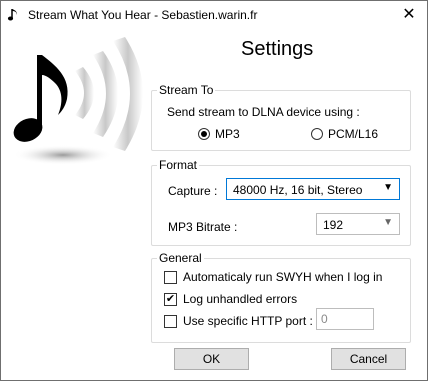  Describe the element at coordinates (12, 15) in the screenshot. I see `music-note-icon` at that location.